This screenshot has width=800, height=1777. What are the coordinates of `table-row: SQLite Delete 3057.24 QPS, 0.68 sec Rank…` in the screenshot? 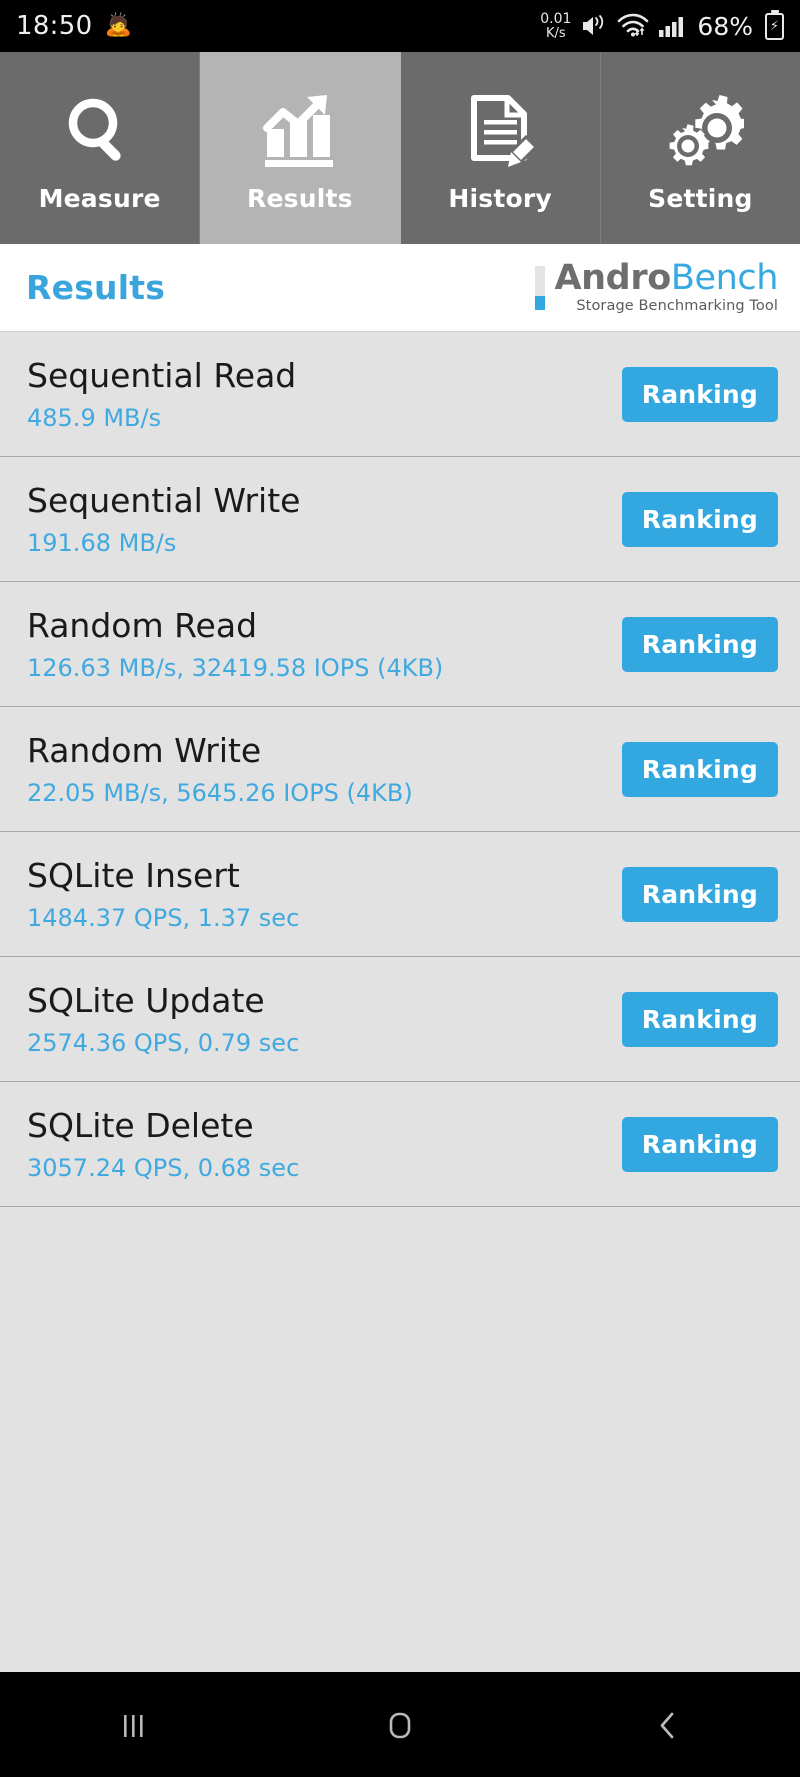 It's located at (400, 1144).